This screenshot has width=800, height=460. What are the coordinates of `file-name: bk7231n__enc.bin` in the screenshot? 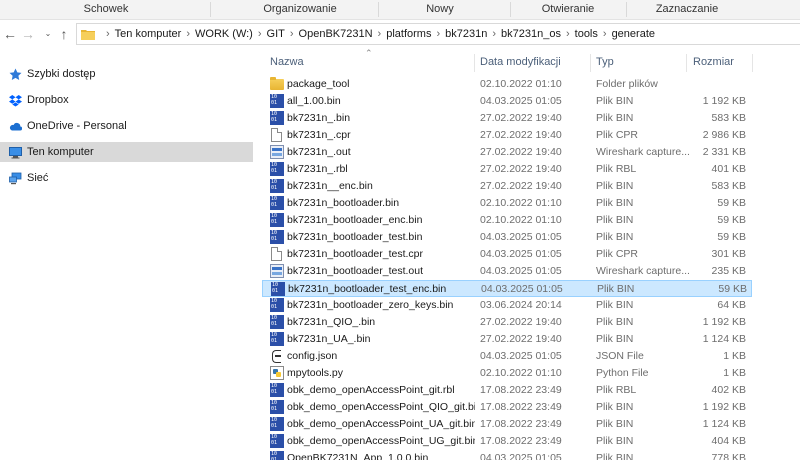 It's located at (330, 186).